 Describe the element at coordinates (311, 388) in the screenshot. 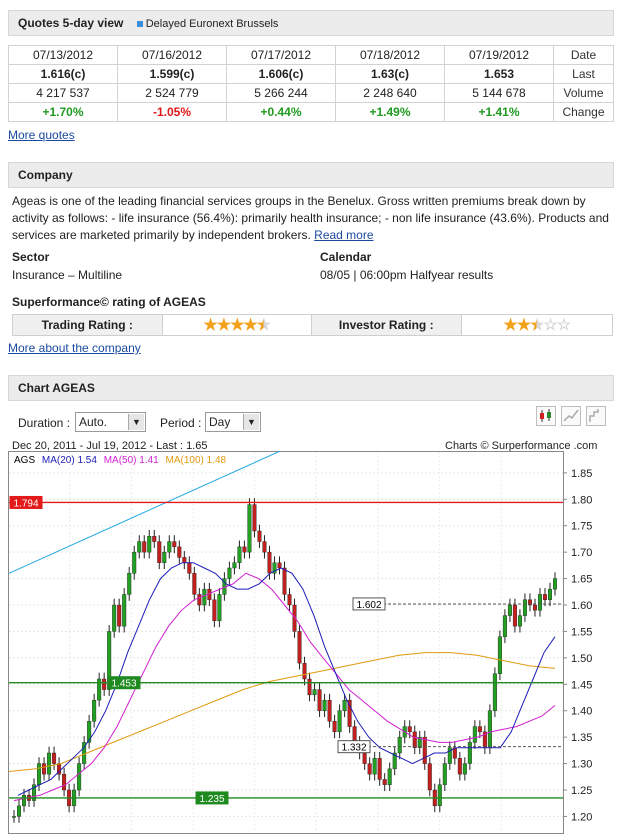

I see `chart-header: Chart AGEAS` at that location.